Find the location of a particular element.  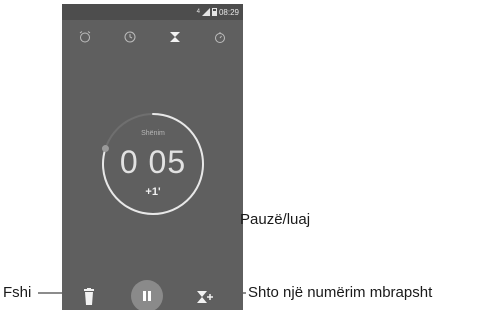

trash-icon is located at coordinates (89, 296).